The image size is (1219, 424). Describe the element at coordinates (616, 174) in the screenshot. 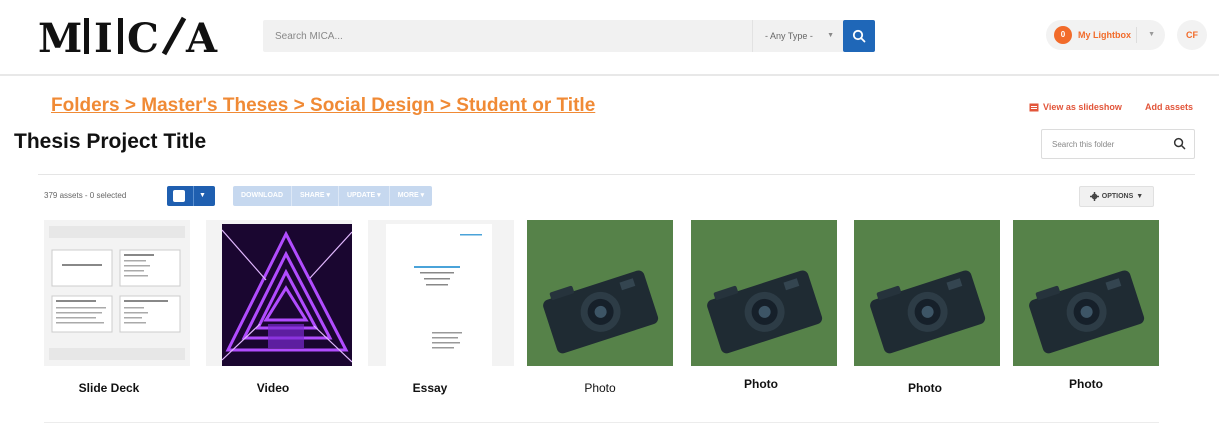

I see `section-divider` at that location.